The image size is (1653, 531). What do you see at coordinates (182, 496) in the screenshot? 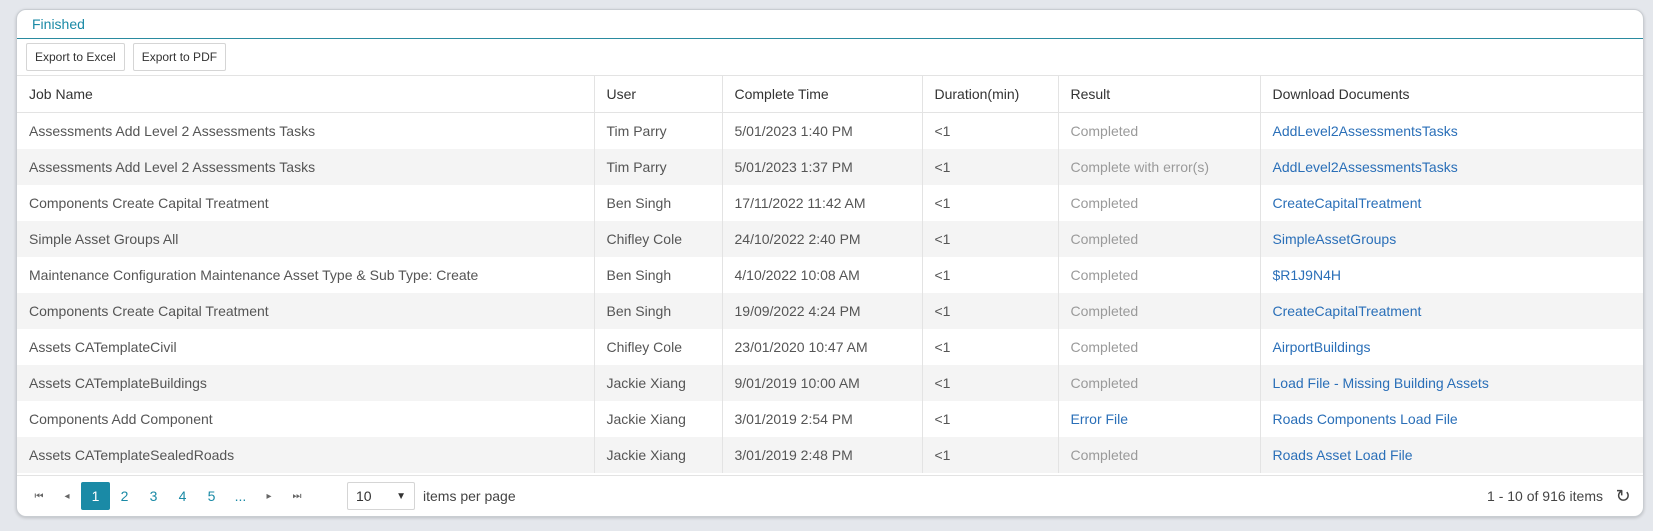
I see `page-4-button: 4` at bounding box center [182, 496].